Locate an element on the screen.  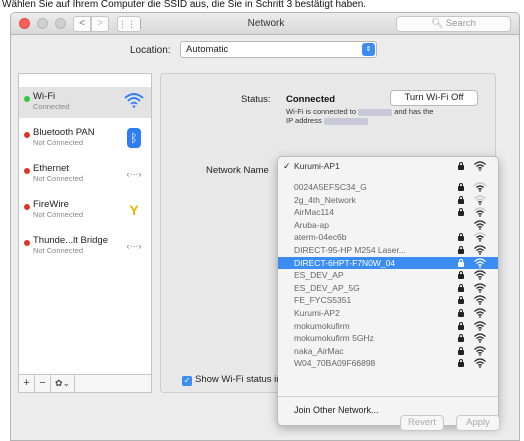
service-item-thunderbolt-bridge: Thunde...lt Bridge Not Connected ‹···› is located at coordinates (85, 246).